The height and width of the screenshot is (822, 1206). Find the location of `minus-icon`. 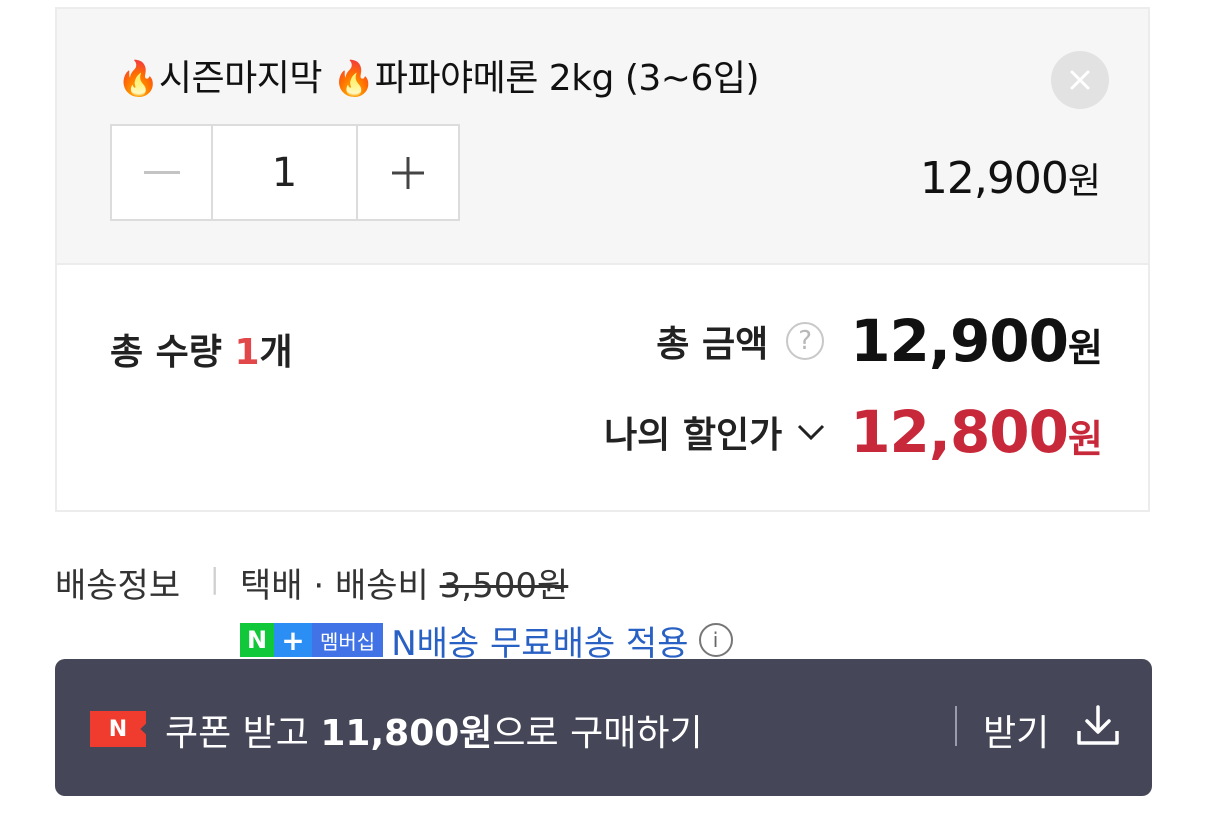

minus-icon is located at coordinates (161, 172).